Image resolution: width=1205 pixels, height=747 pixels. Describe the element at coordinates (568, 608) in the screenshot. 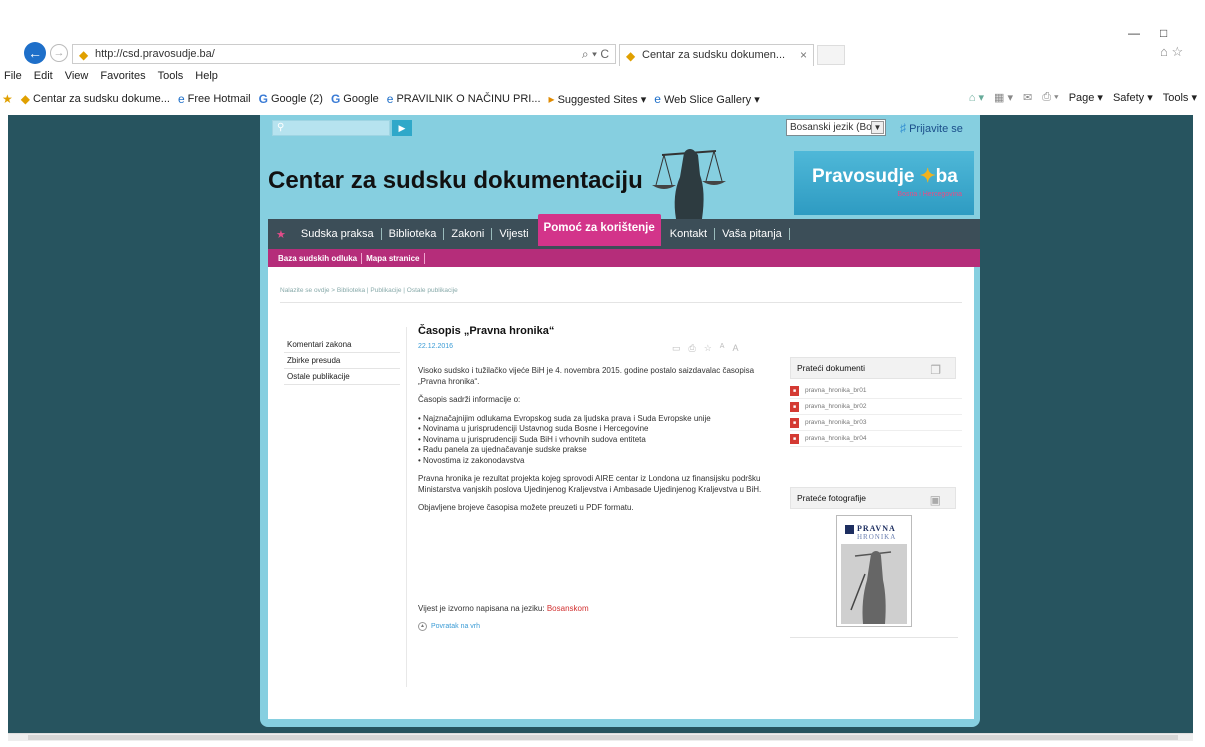

I see `language-link: Bosanskom` at that location.